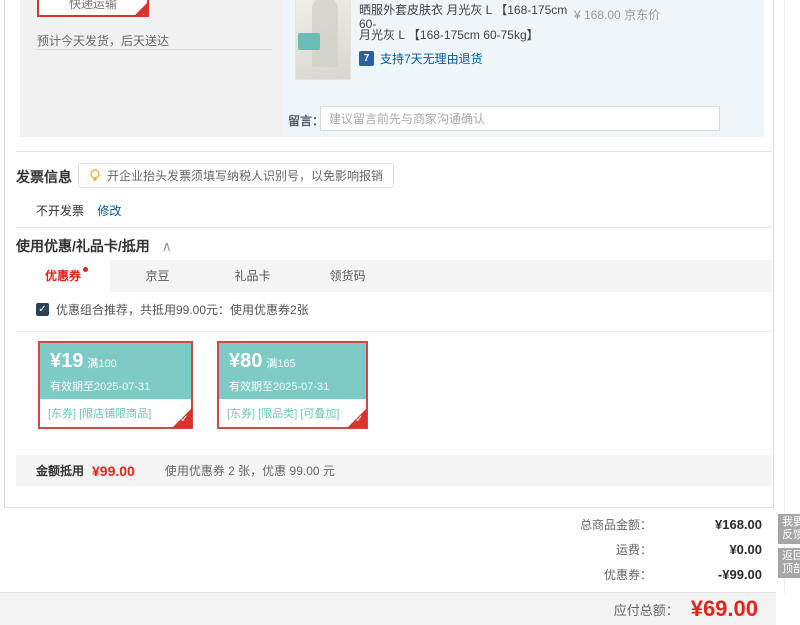 The width and height of the screenshot is (800, 625). What do you see at coordinates (281, 364) in the screenshot?
I see `coupon-80-condition: 满165` at bounding box center [281, 364].